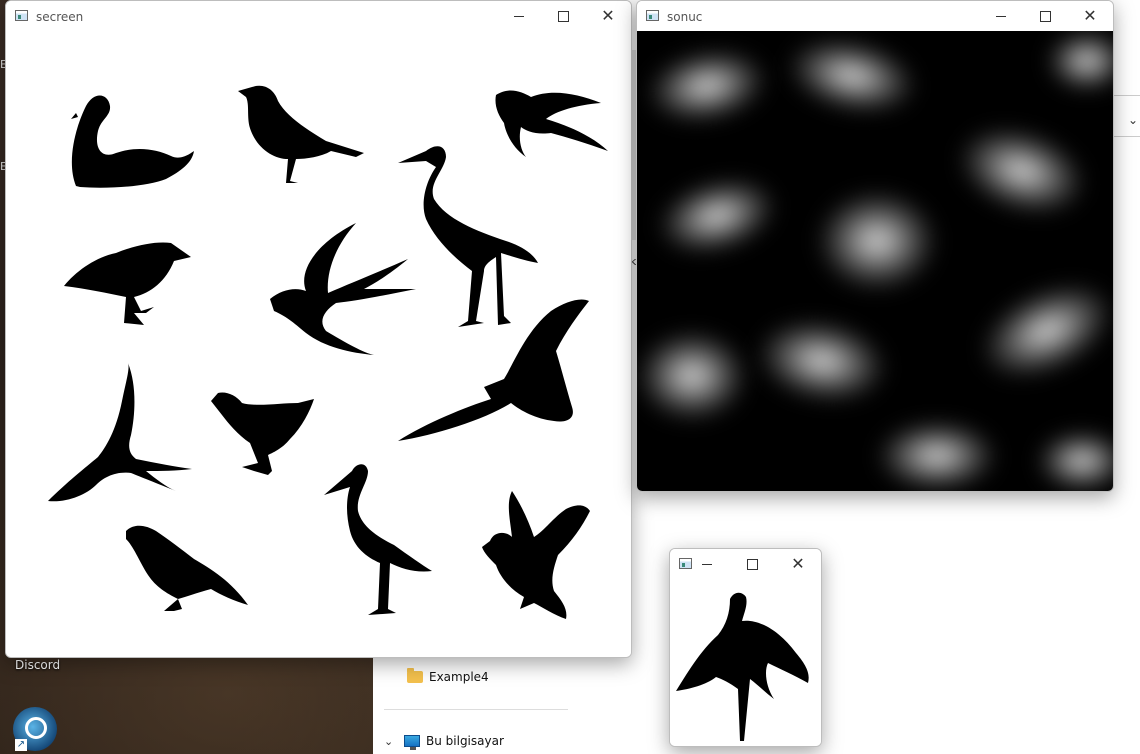  I want to click on window-titlebar: ✕, so click(745, 564).